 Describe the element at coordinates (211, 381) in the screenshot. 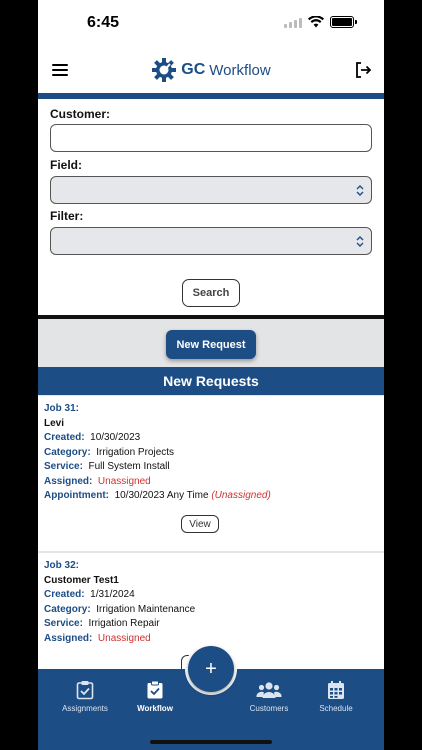

I see `section-title: New Requests` at that location.